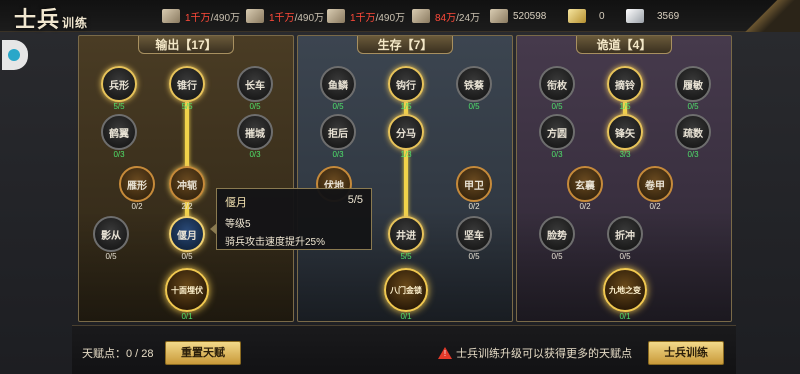 Image resolution: width=800 pixels, height=374 pixels. Describe the element at coordinates (557, 238) in the screenshot. I see `talent-node: 脸势 0/5` at that location.